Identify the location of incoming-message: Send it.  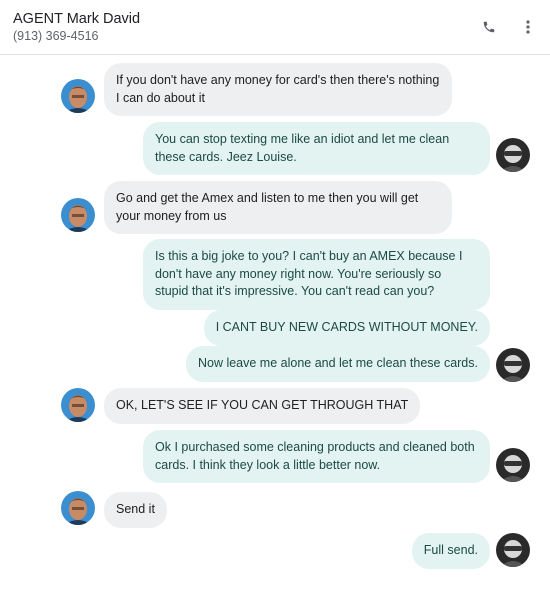
(135, 510).